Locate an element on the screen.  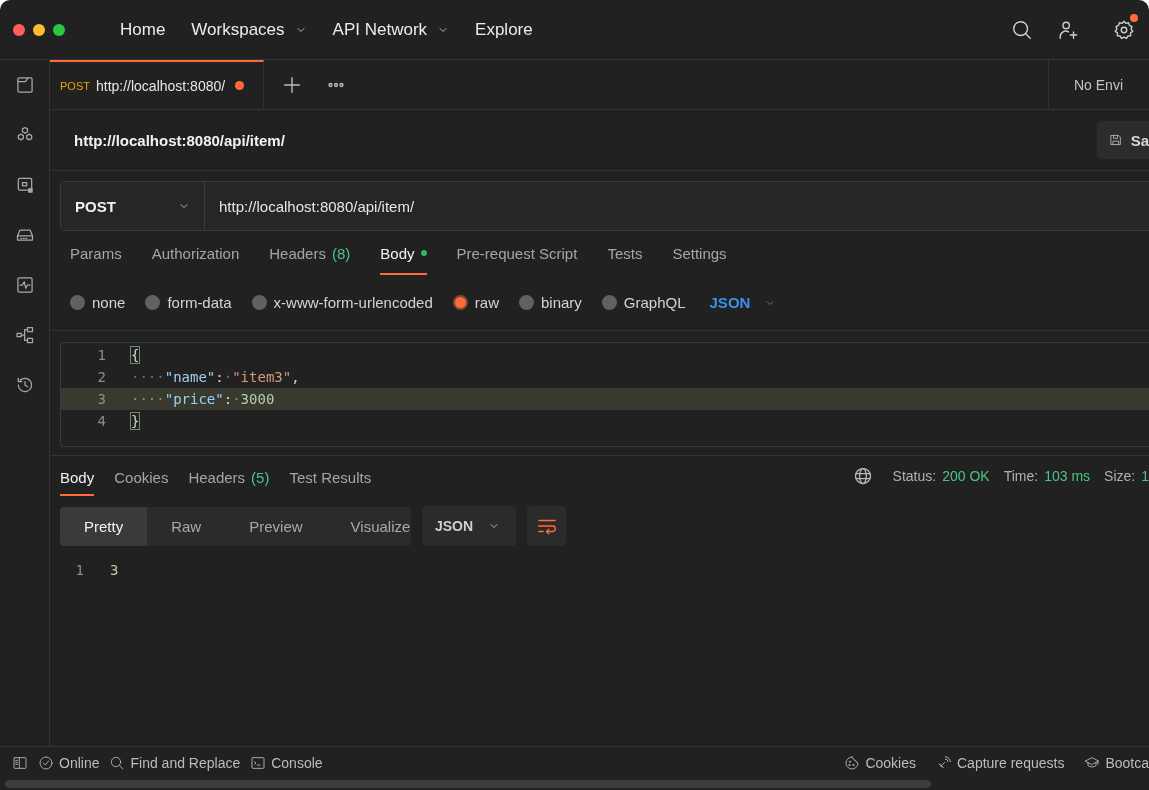
monitor-icon is located at coordinates (24, 285).